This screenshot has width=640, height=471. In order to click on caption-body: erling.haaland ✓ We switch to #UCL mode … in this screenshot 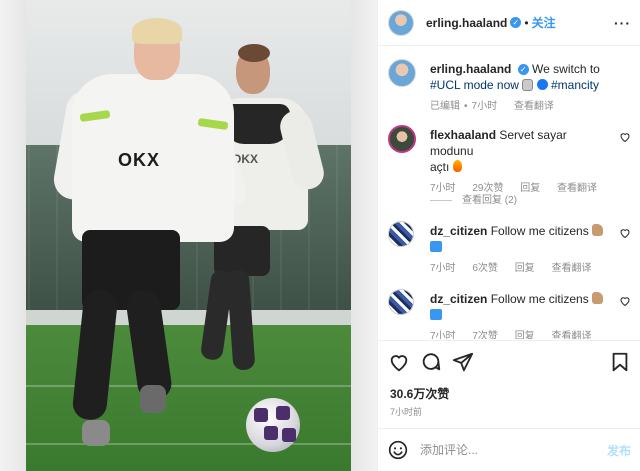, I will do `click(521, 88)`.